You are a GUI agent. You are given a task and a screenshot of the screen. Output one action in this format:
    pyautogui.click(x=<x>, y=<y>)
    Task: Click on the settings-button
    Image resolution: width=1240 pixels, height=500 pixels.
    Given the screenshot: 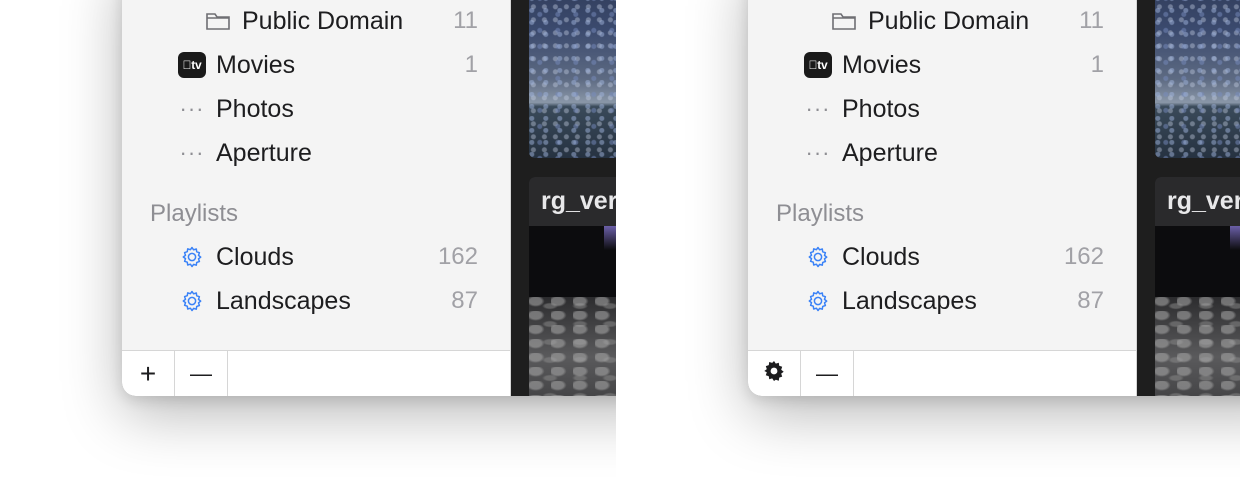 What is the action you would take?
    pyautogui.click(x=774, y=373)
    